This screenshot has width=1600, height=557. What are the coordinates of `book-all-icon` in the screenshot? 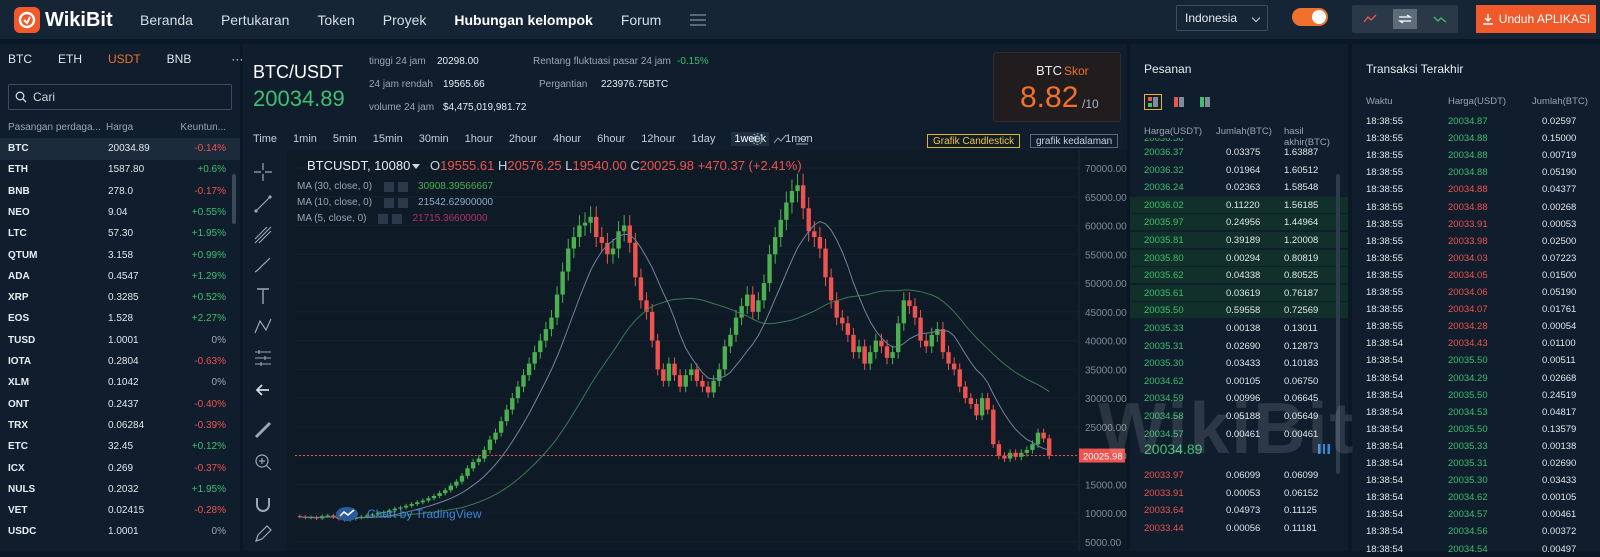 It's located at (1153, 102).